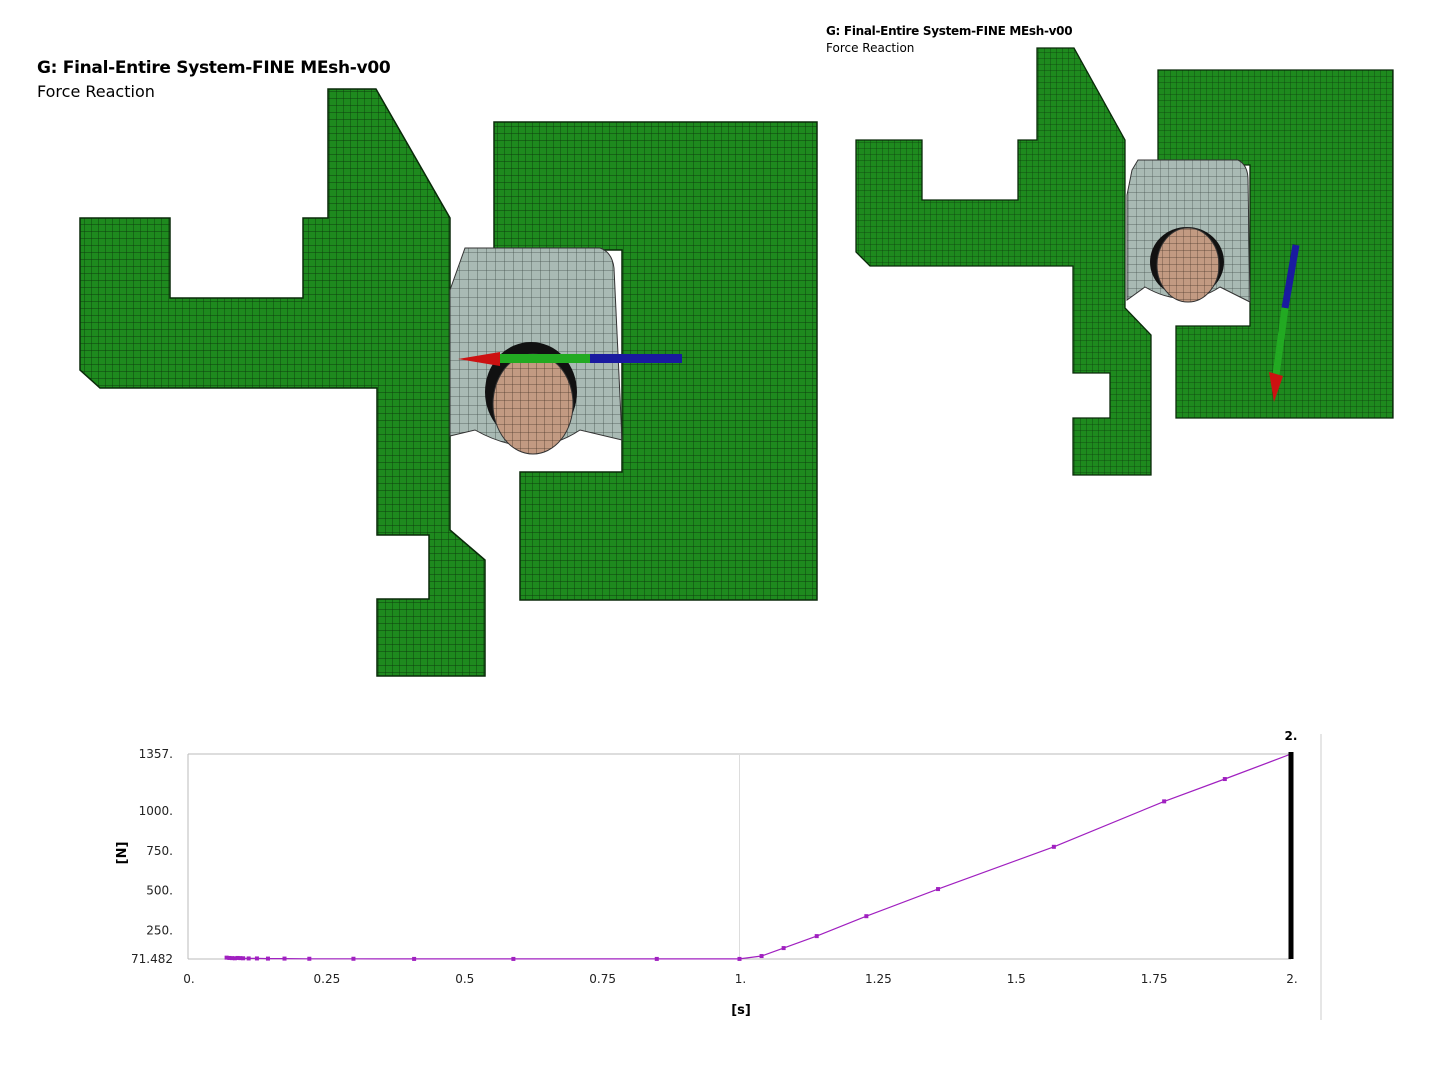 This screenshot has height=1075, width=1435. What do you see at coordinates (152, 959) in the screenshot?
I see `y-tick-label: 71.482` at bounding box center [152, 959].